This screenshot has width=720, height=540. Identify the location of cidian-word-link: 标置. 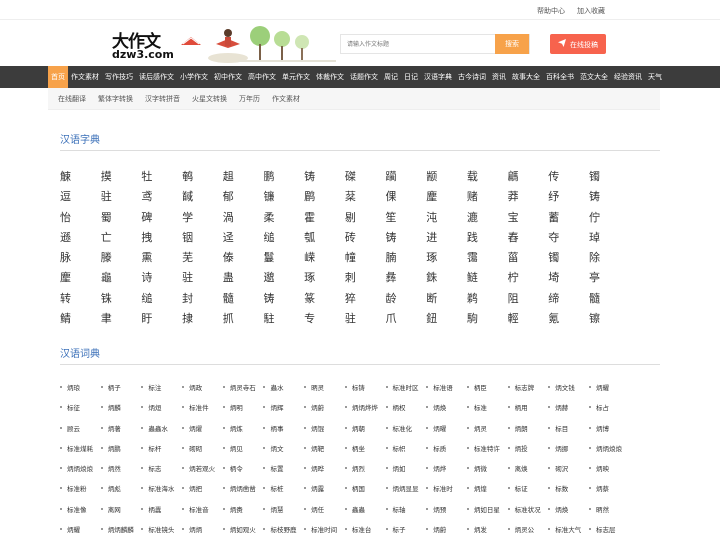
(283, 473).